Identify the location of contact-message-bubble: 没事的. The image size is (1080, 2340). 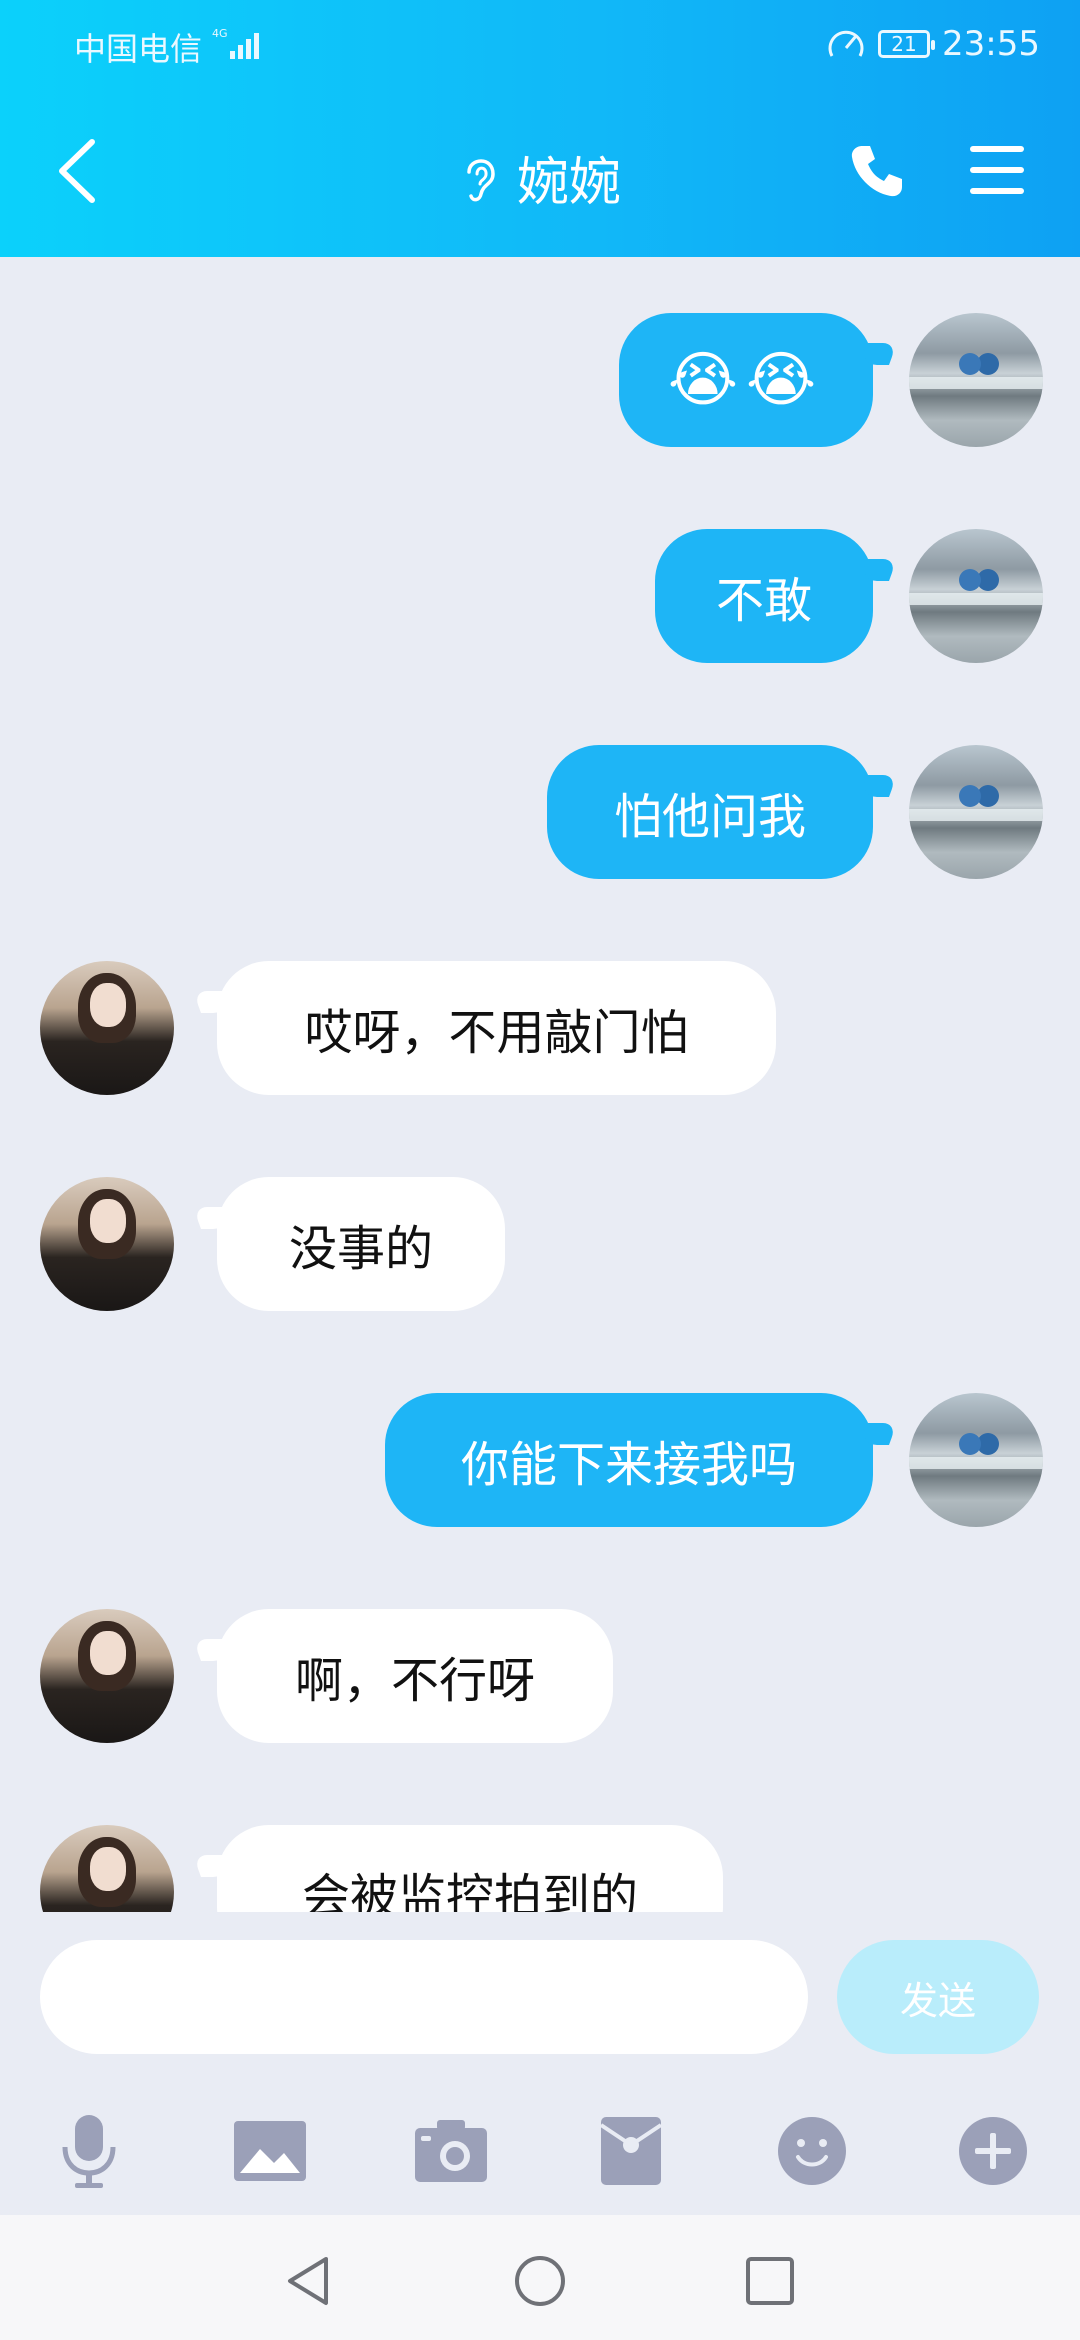
(361, 1244).